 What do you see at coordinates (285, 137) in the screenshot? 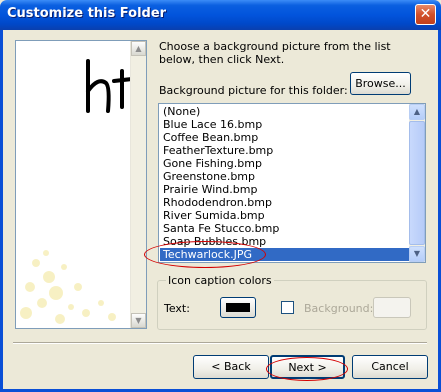
I see `list-item: Coffee Bean.bmp` at bounding box center [285, 137].